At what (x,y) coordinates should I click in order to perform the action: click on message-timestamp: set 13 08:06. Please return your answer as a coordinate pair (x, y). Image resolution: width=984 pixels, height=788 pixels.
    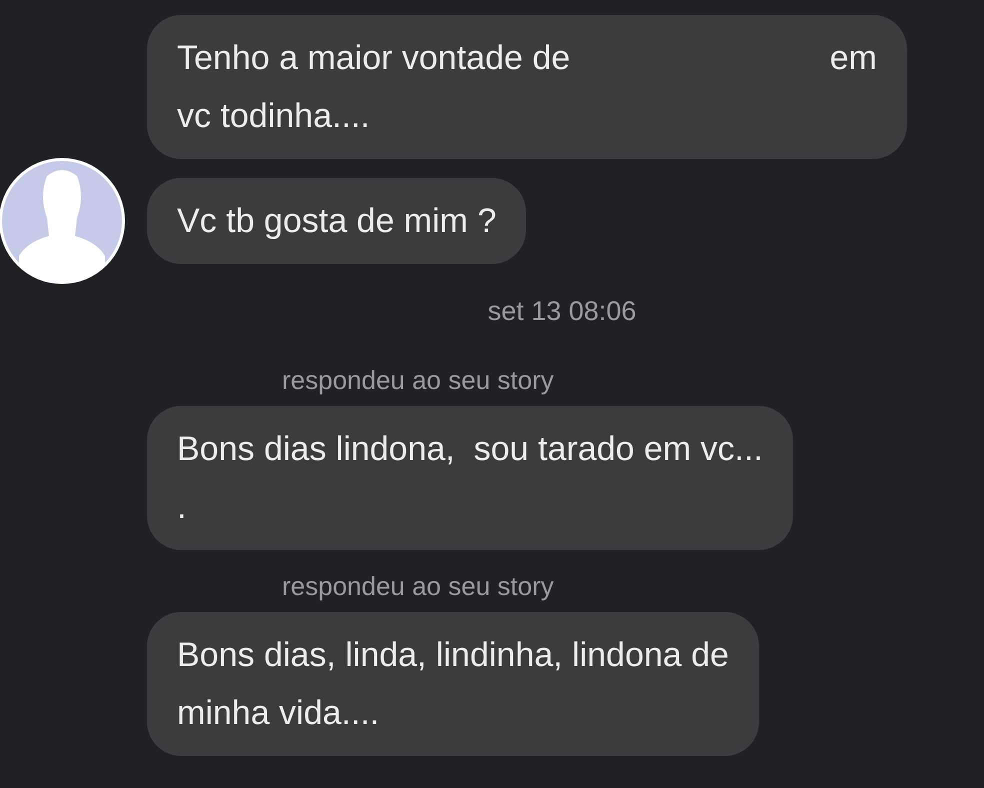
    Looking at the image, I should click on (562, 311).